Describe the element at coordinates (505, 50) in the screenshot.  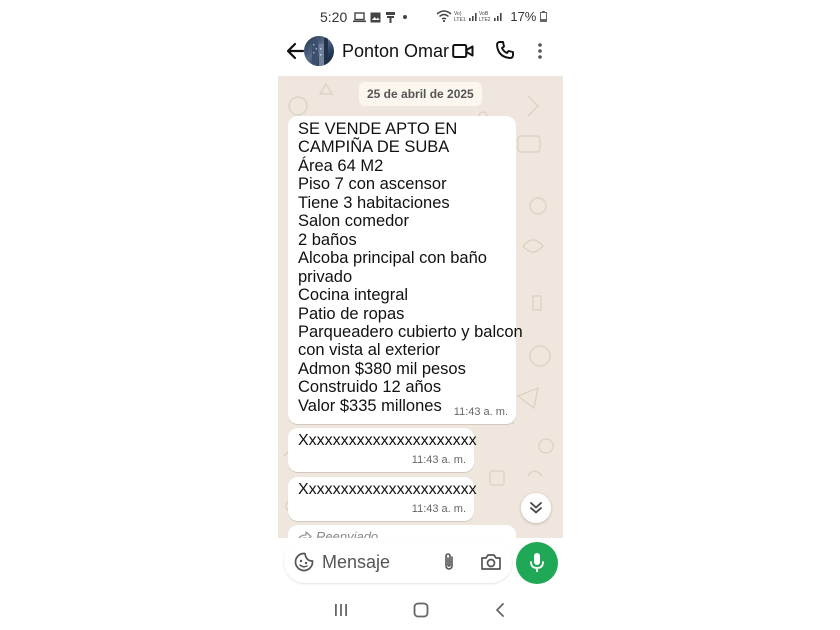
I see `phone-call-icon` at that location.